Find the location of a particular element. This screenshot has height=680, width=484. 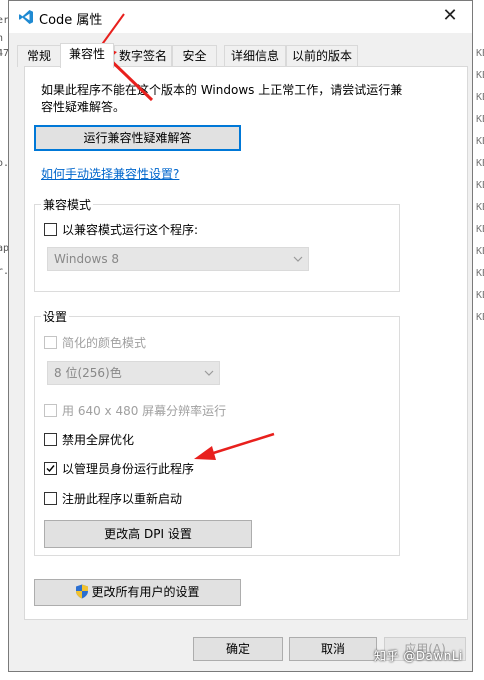

run-as-admin-checkbox: 以管理员身份运行此程序 is located at coordinates (119, 469).